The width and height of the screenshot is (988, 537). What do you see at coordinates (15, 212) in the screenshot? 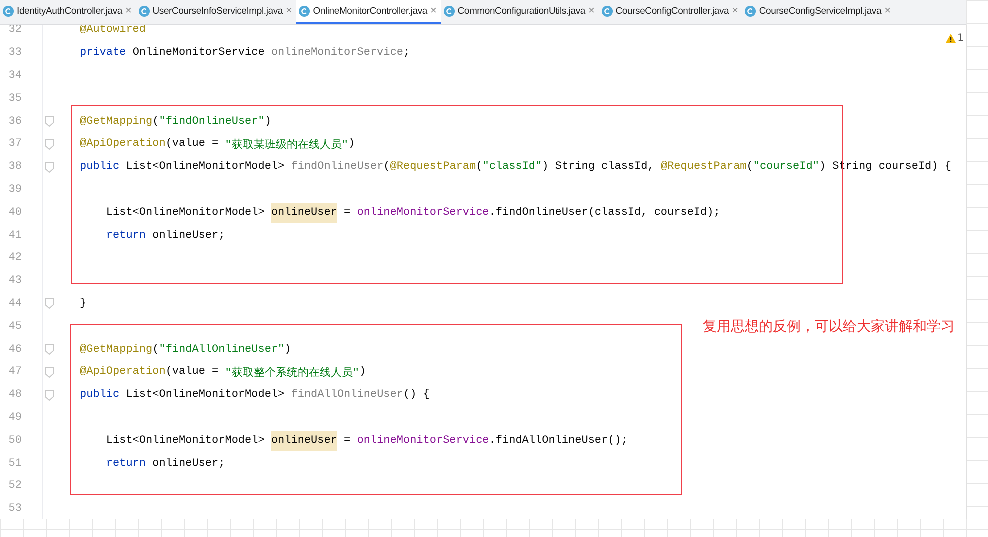
I see `line-number: 40` at bounding box center [15, 212].